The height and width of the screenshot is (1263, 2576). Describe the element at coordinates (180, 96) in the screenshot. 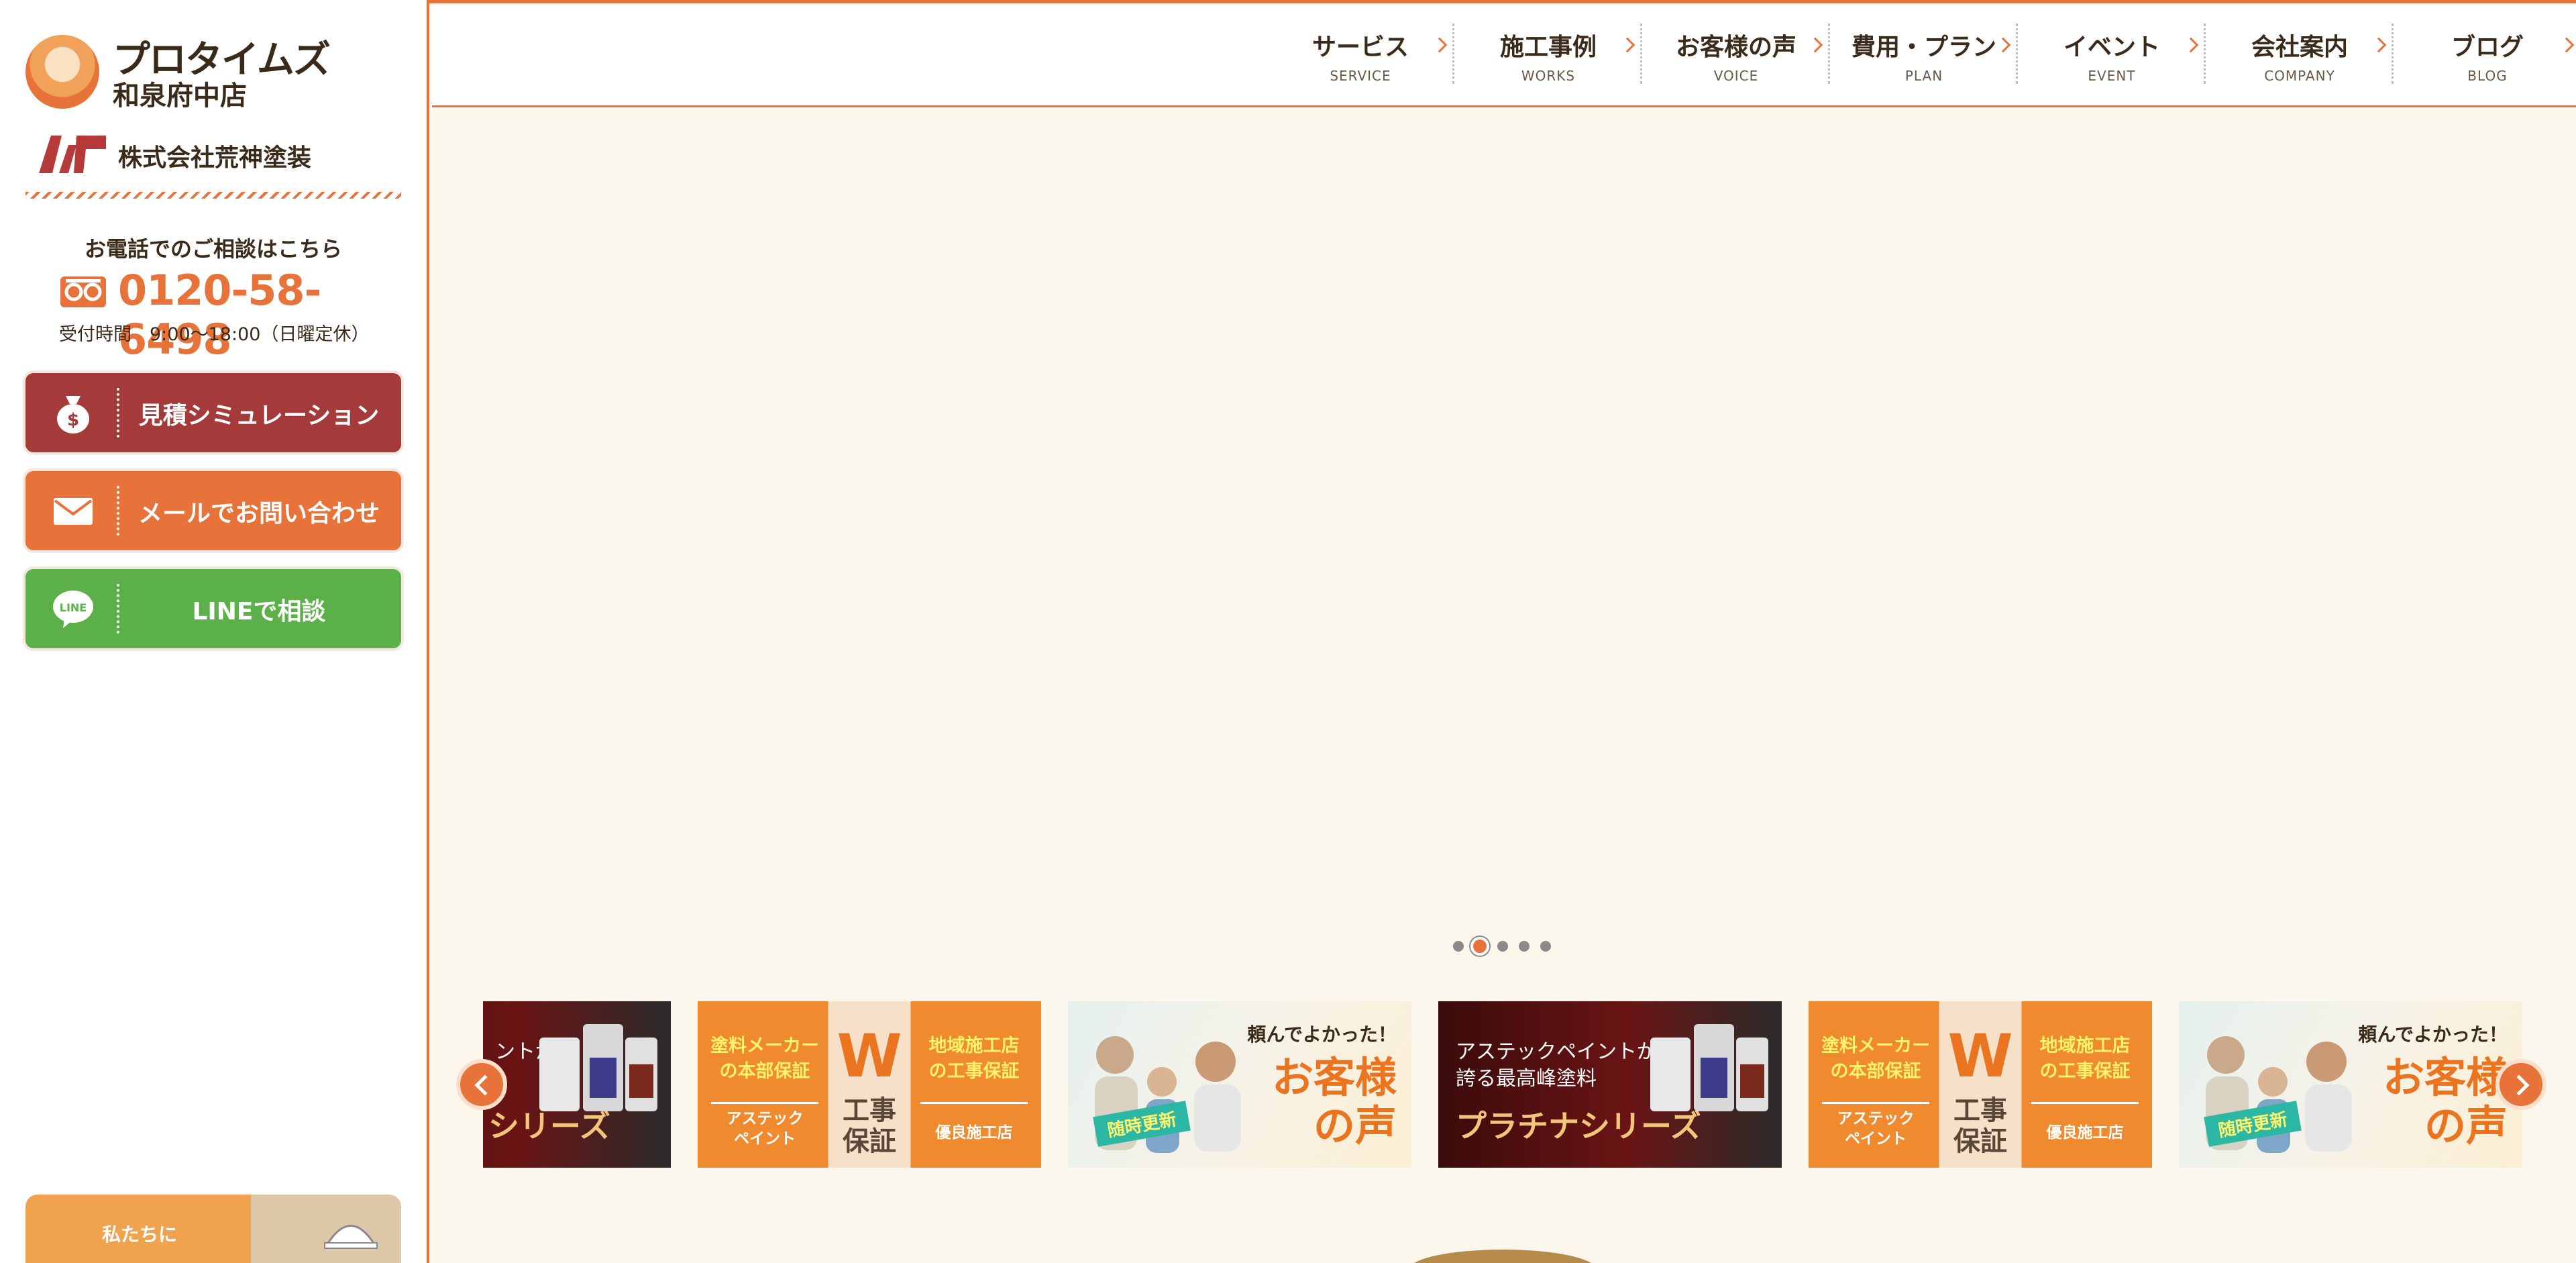

I see `branch-name: 和泉府中店` at that location.